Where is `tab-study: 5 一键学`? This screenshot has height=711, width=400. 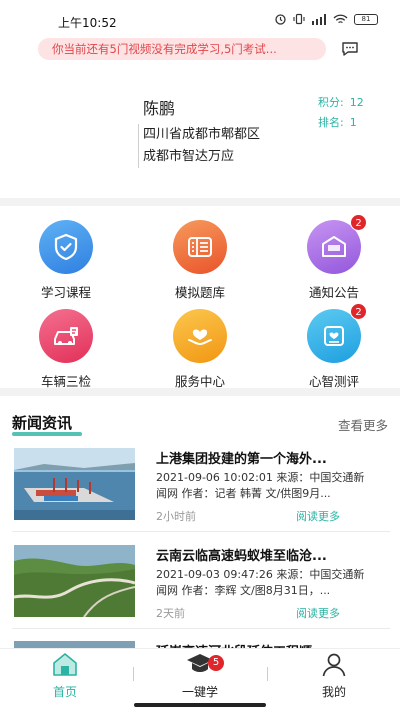
tab-study: 5 一键学 is located at coordinates (200, 675).